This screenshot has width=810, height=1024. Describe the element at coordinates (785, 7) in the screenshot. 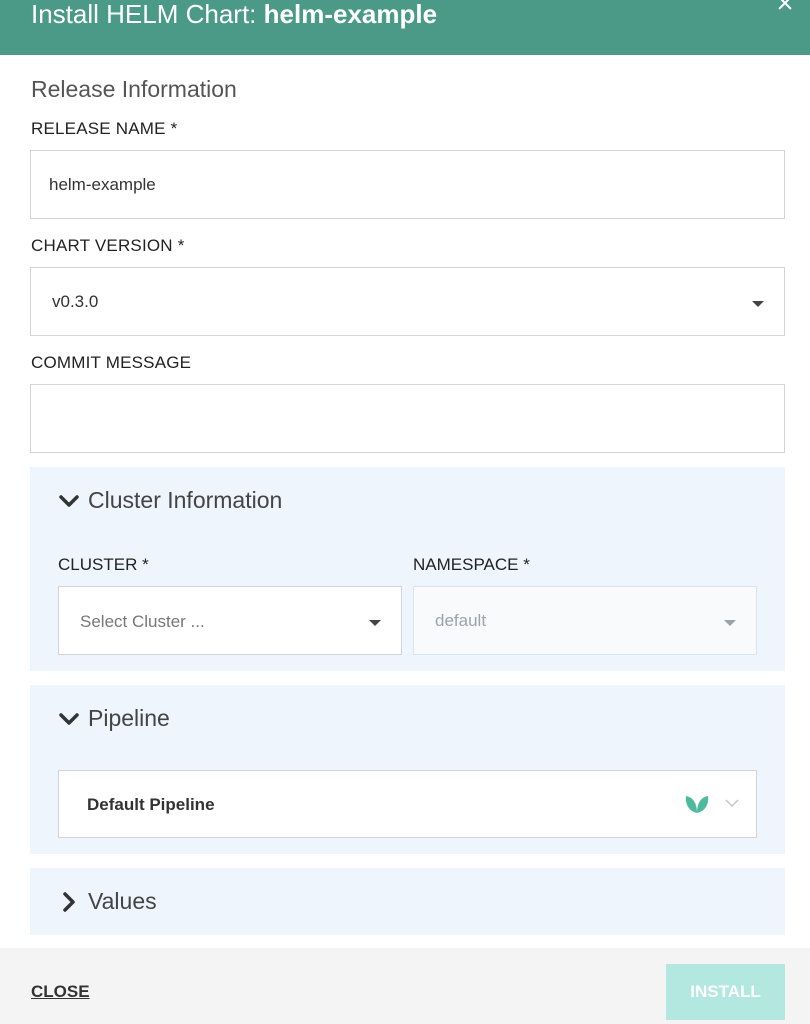

I see `close-icon` at that location.